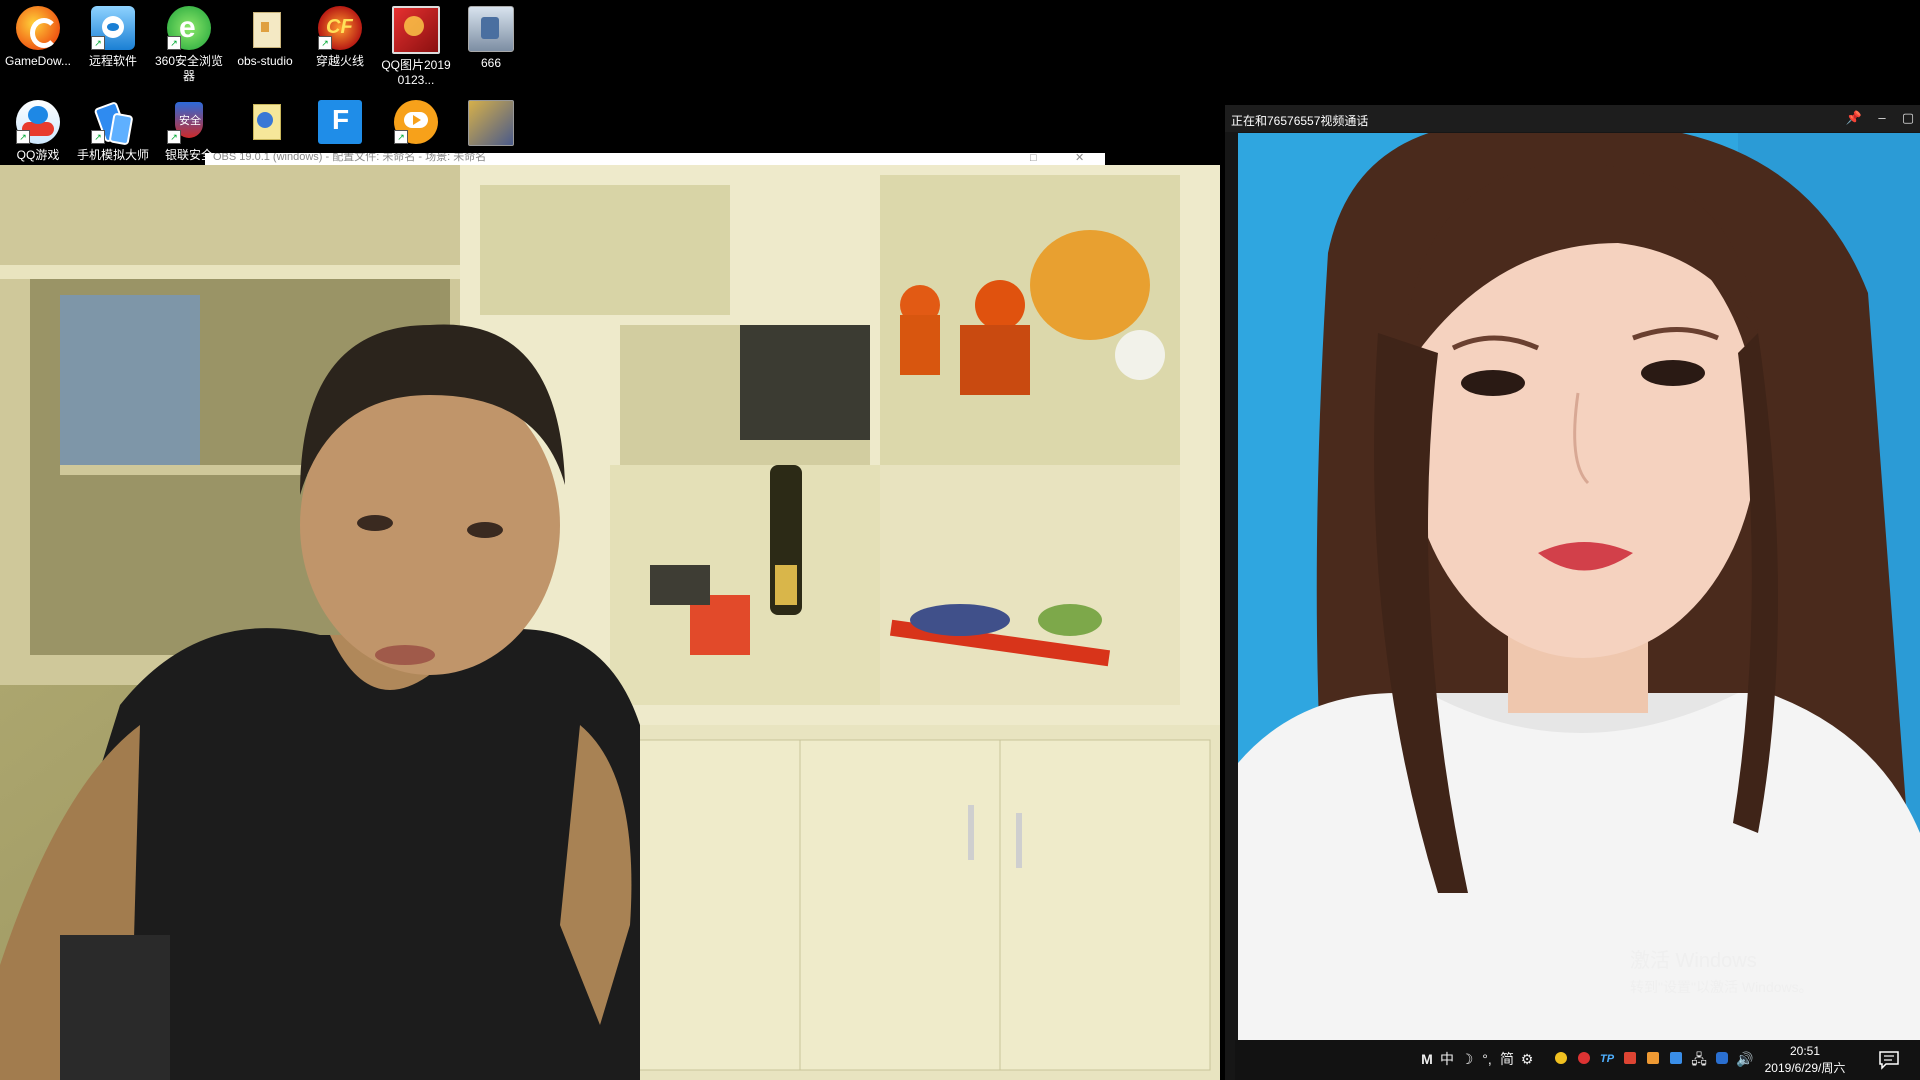  I want to click on security-tray-icon, so click(1630, 1059).